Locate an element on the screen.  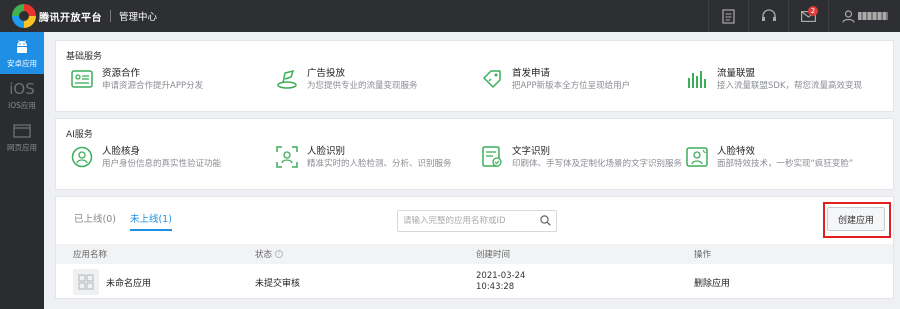
service-name: 人脸核身 is located at coordinates (121, 151).